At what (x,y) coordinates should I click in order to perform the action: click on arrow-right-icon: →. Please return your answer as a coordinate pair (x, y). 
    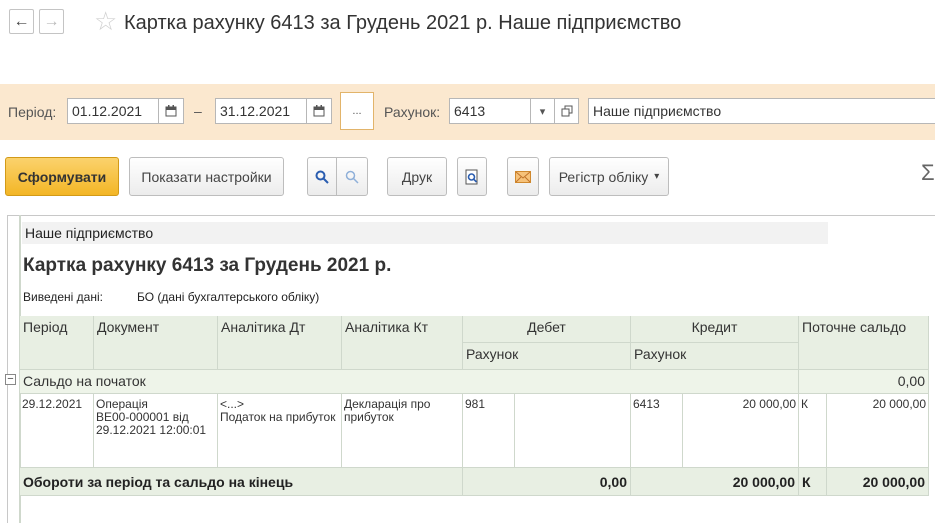
    Looking at the image, I should click on (51, 21).